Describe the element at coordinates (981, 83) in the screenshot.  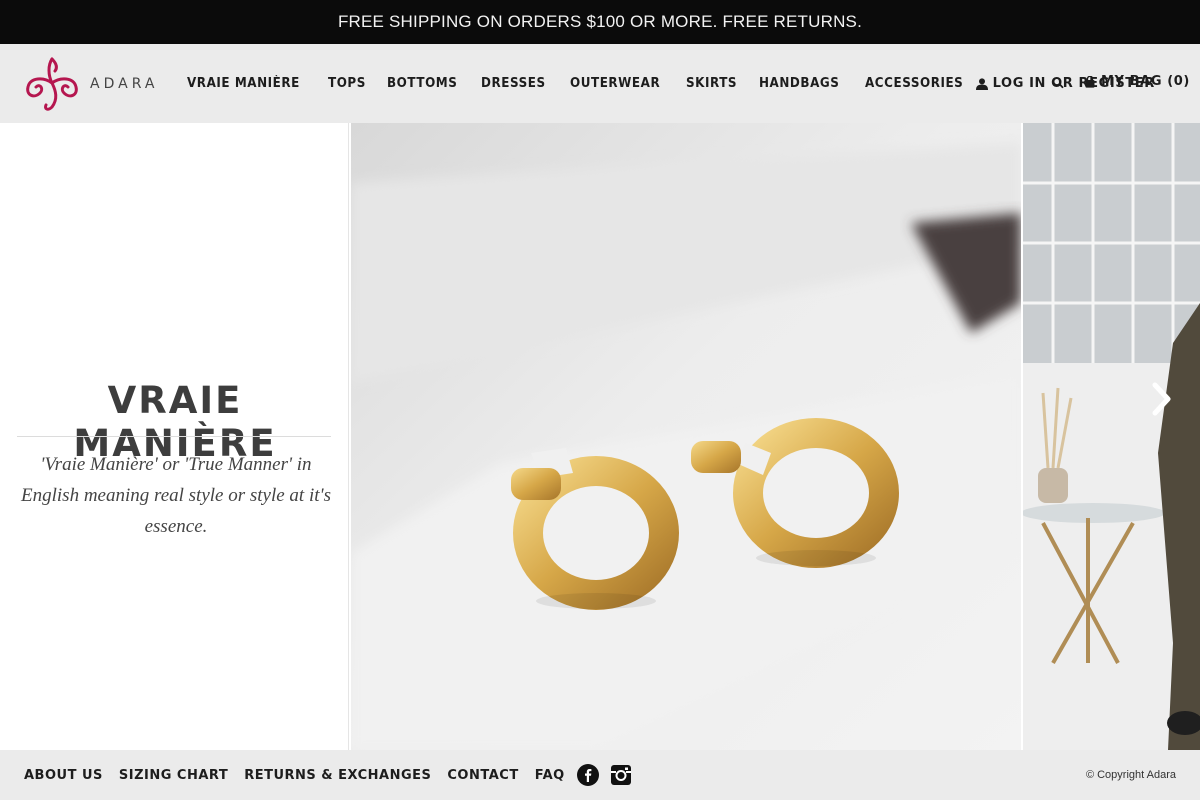
I see `user-icon` at that location.